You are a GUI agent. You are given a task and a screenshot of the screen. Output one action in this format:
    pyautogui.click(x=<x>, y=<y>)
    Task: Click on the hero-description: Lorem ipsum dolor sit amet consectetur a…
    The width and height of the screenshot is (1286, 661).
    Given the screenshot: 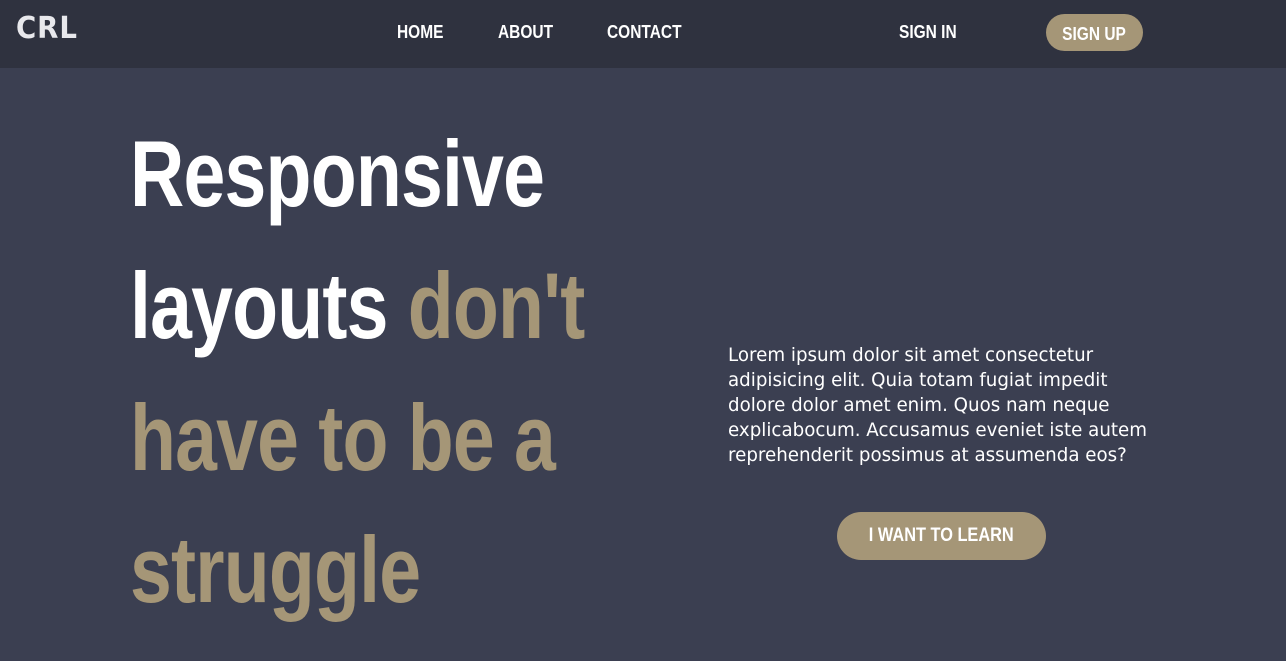 What is the action you would take?
    pyautogui.click(x=938, y=405)
    